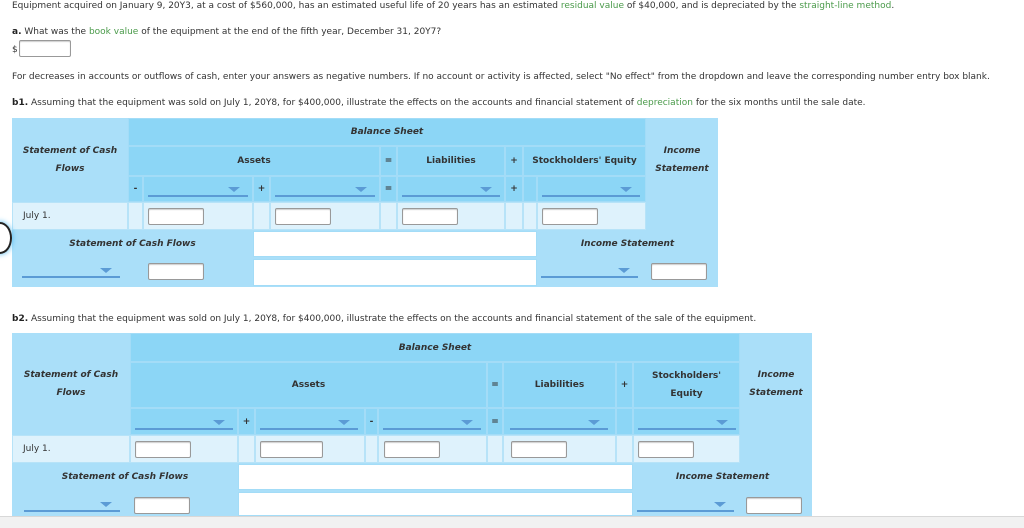  What do you see at coordinates (71, 384) in the screenshot?
I see `b2-scf-header: Statement of Cash Flows` at bounding box center [71, 384].